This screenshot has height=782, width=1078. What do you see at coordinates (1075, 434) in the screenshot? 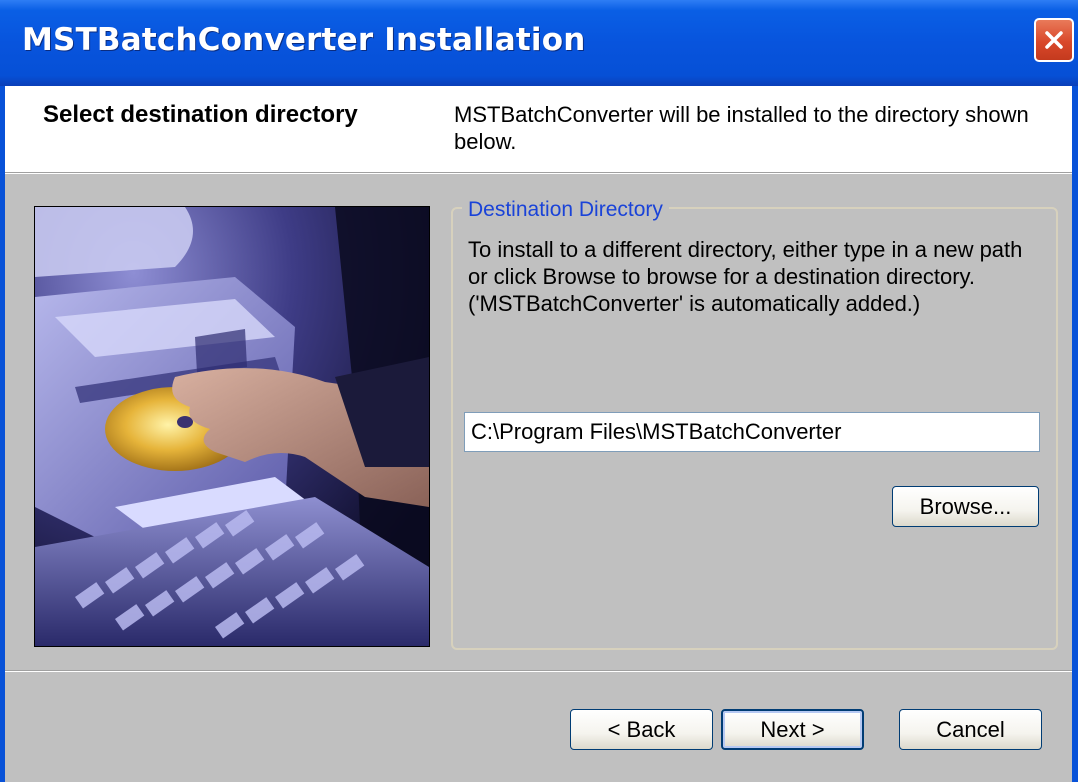
I see `window-frame-right` at bounding box center [1075, 434].